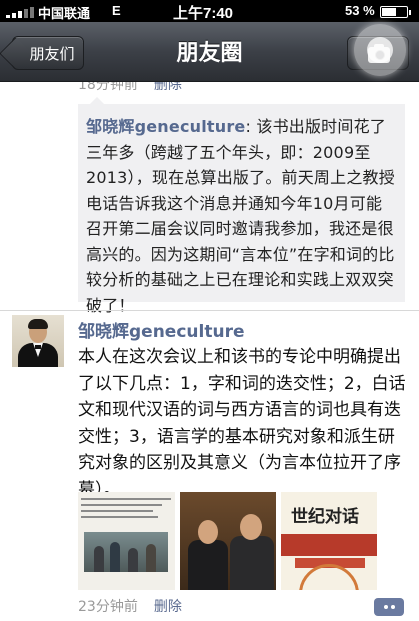 The height and width of the screenshot is (621, 419). I want to click on battery-icon, so click(395, 12).